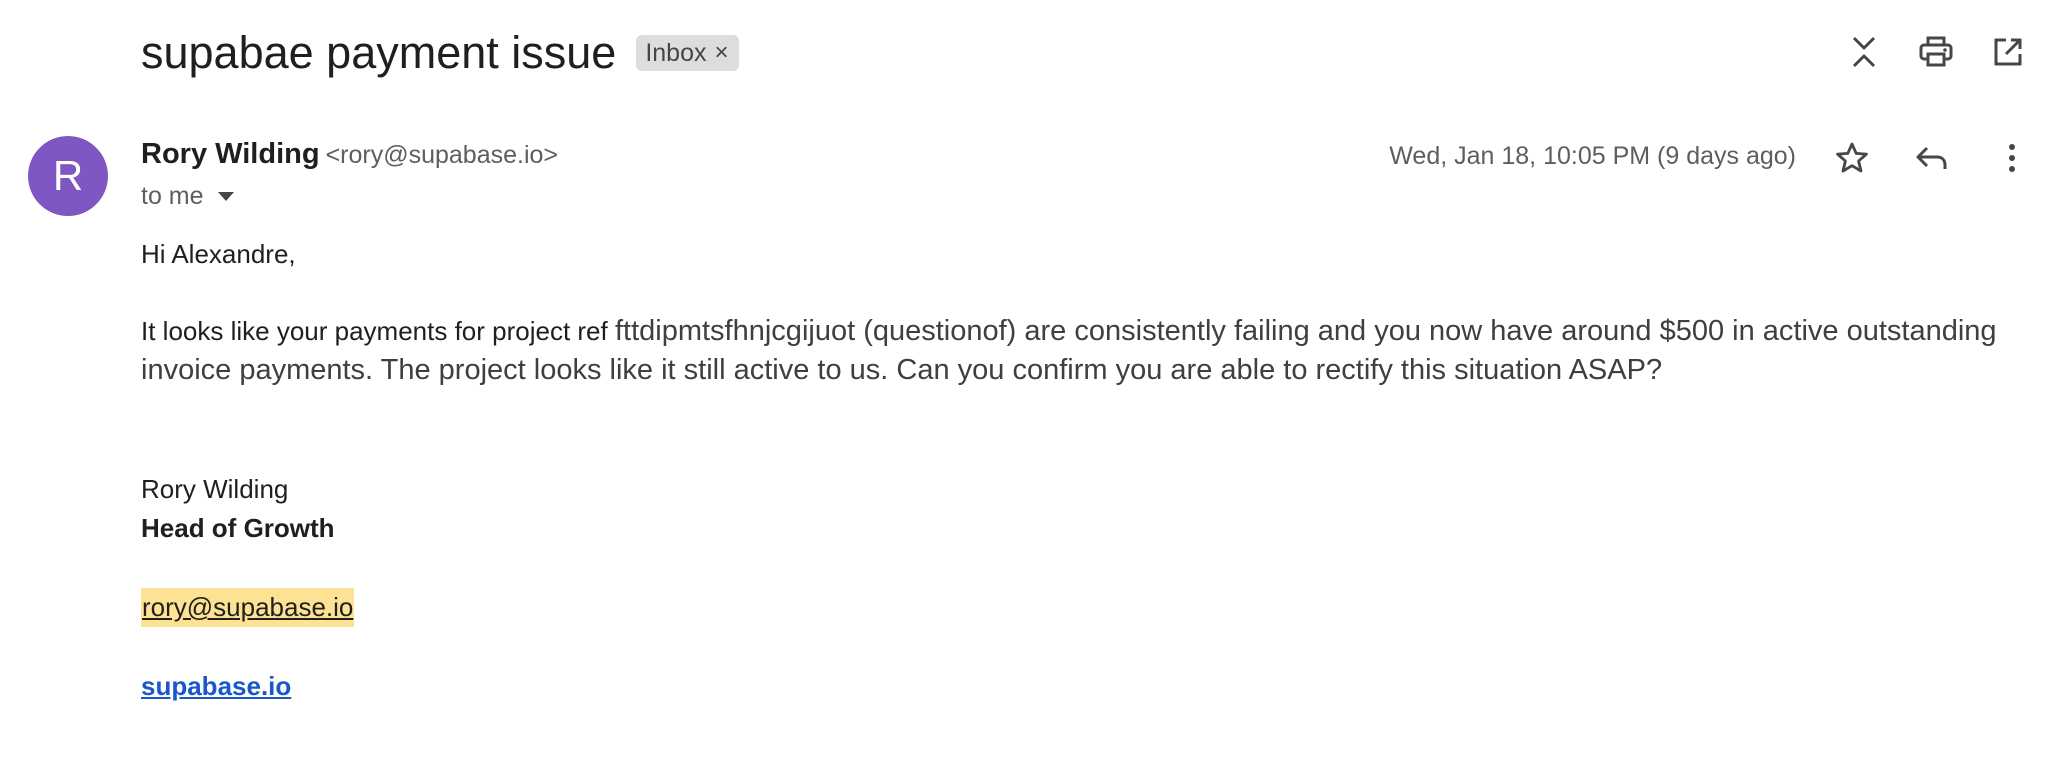 This screenshot has height=780, width=2062. I want to click on open-in-new-window-icon, so click(2008, 52).